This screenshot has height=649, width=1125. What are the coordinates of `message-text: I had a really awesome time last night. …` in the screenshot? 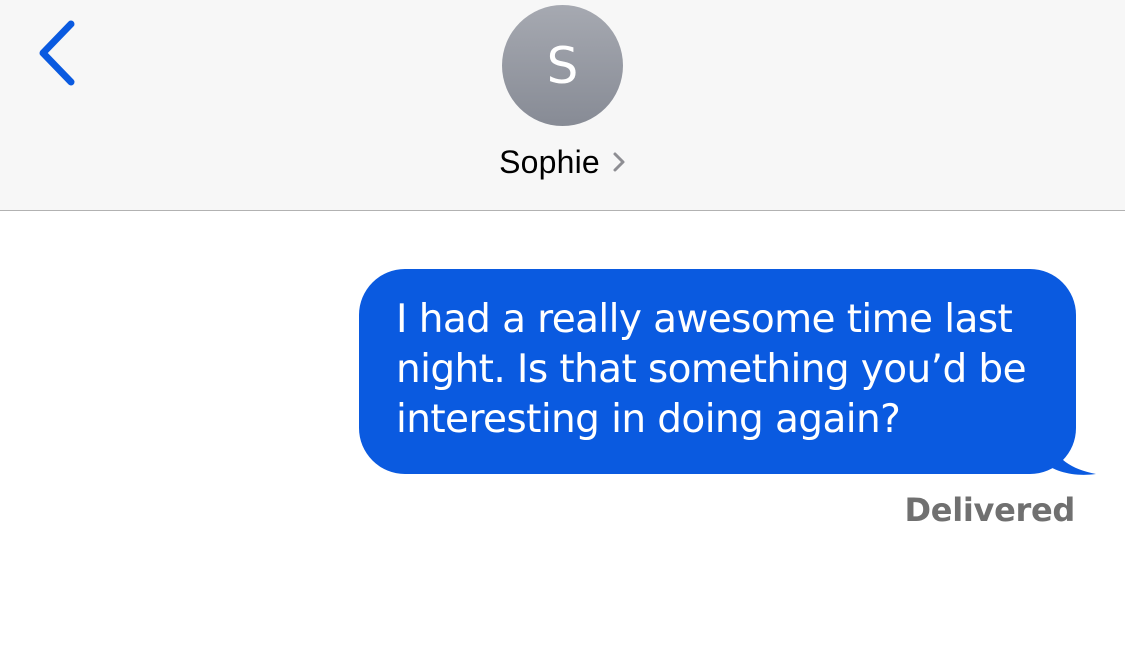 It's located at (711, 369).